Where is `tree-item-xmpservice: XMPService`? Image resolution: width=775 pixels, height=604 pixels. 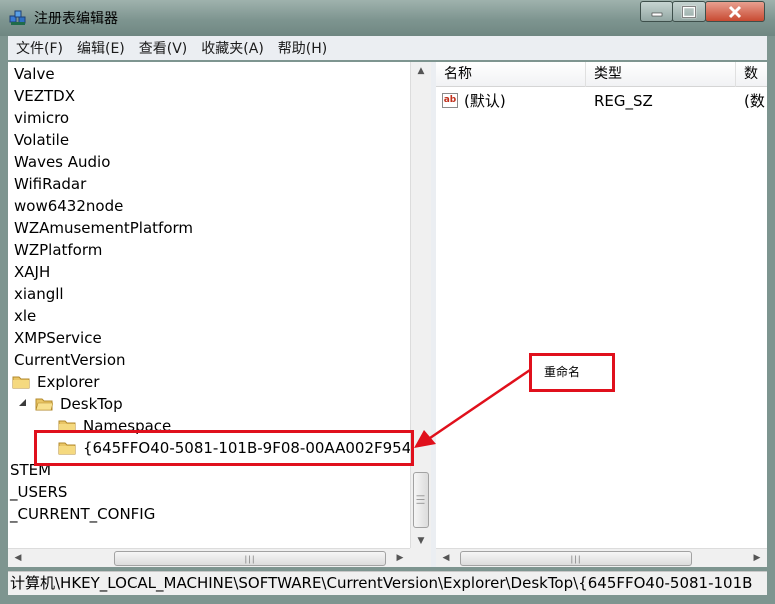
tree-item-xmpservice: XMPService is located at coordinates (58, 338).